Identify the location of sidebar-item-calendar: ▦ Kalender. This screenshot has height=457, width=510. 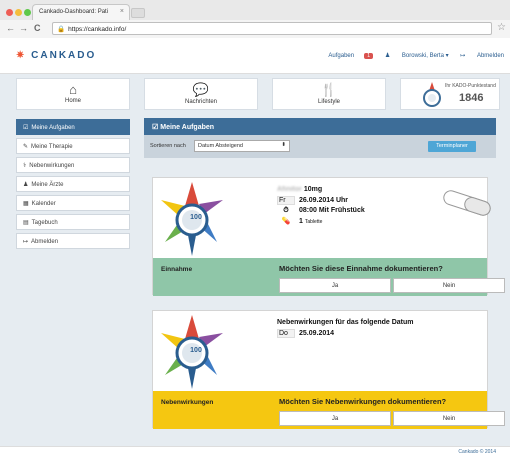
(73, 203).